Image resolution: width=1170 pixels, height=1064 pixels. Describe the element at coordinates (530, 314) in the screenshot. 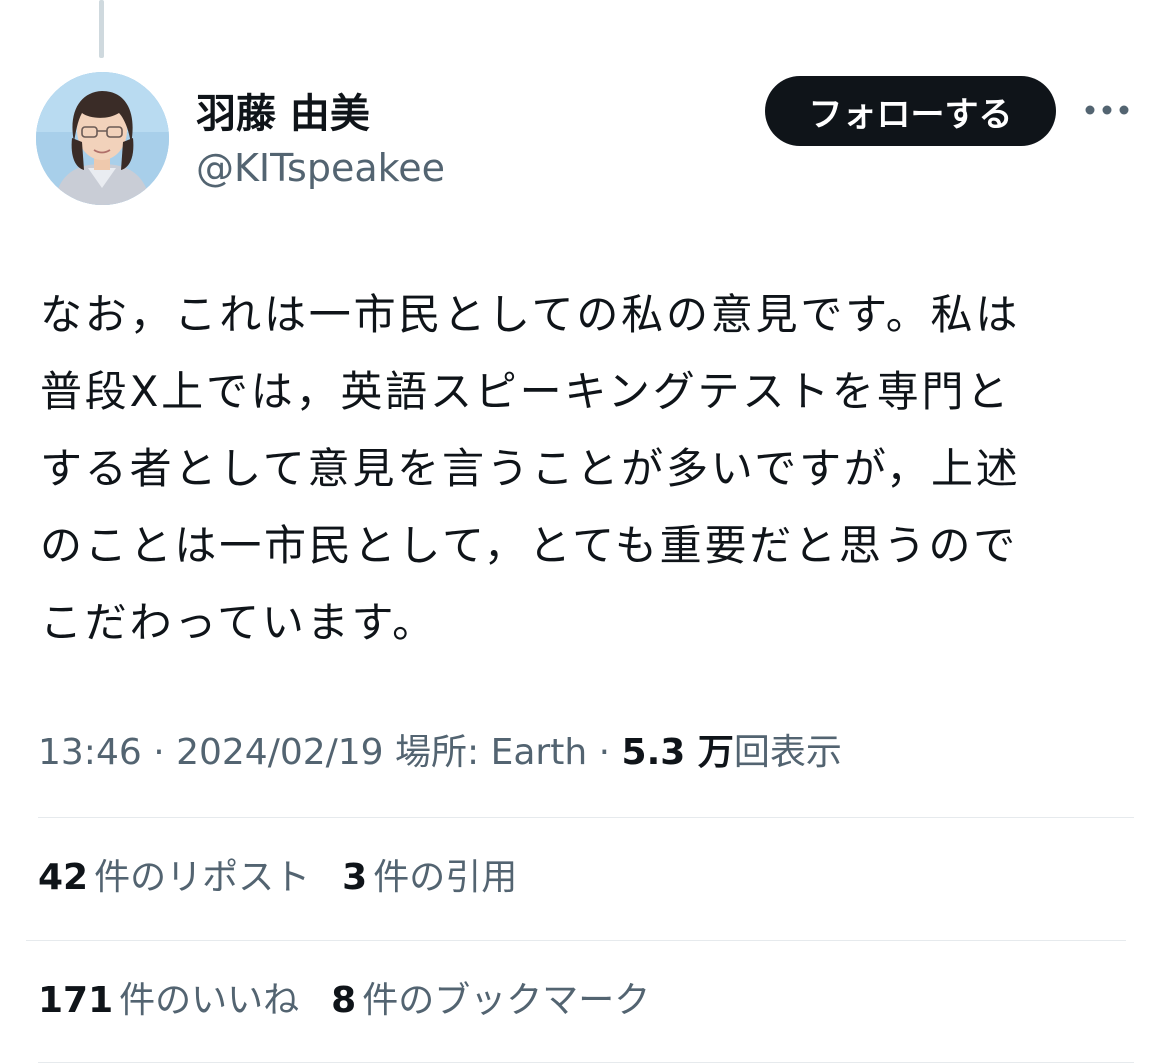

I see `tweet-text-line: なお，これは一市民としての私の意見です。私は` at that location.